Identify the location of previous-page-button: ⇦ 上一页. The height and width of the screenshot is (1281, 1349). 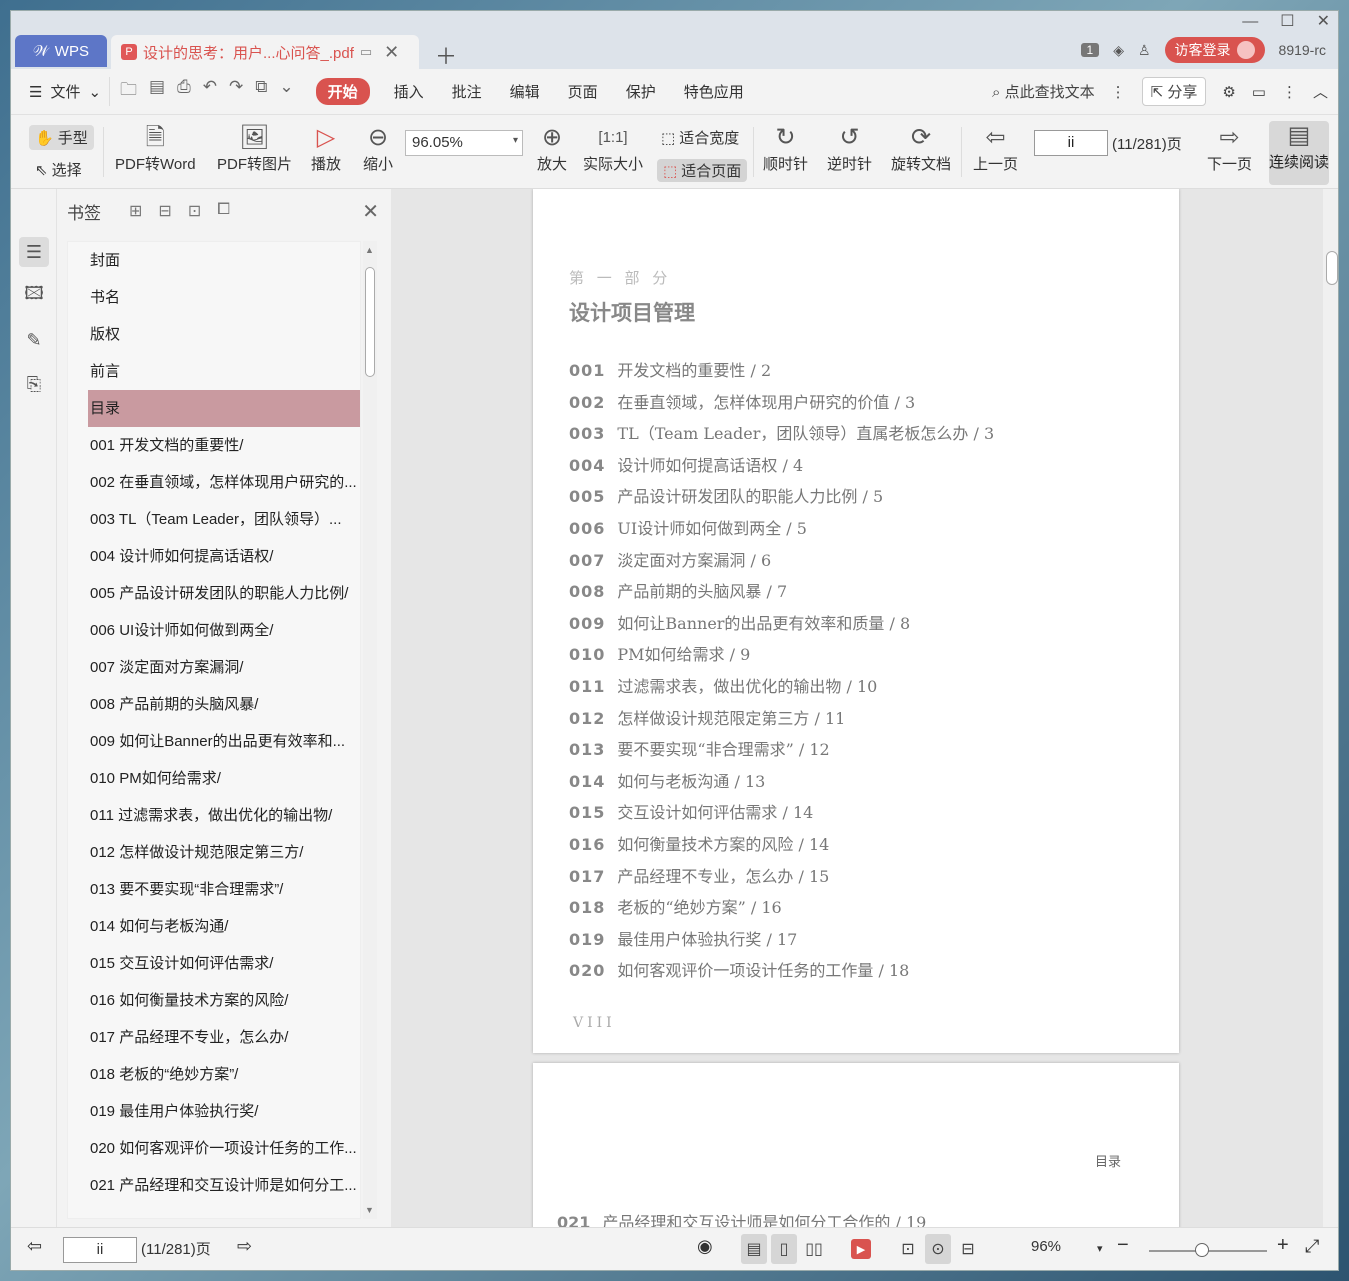
(995, 148).